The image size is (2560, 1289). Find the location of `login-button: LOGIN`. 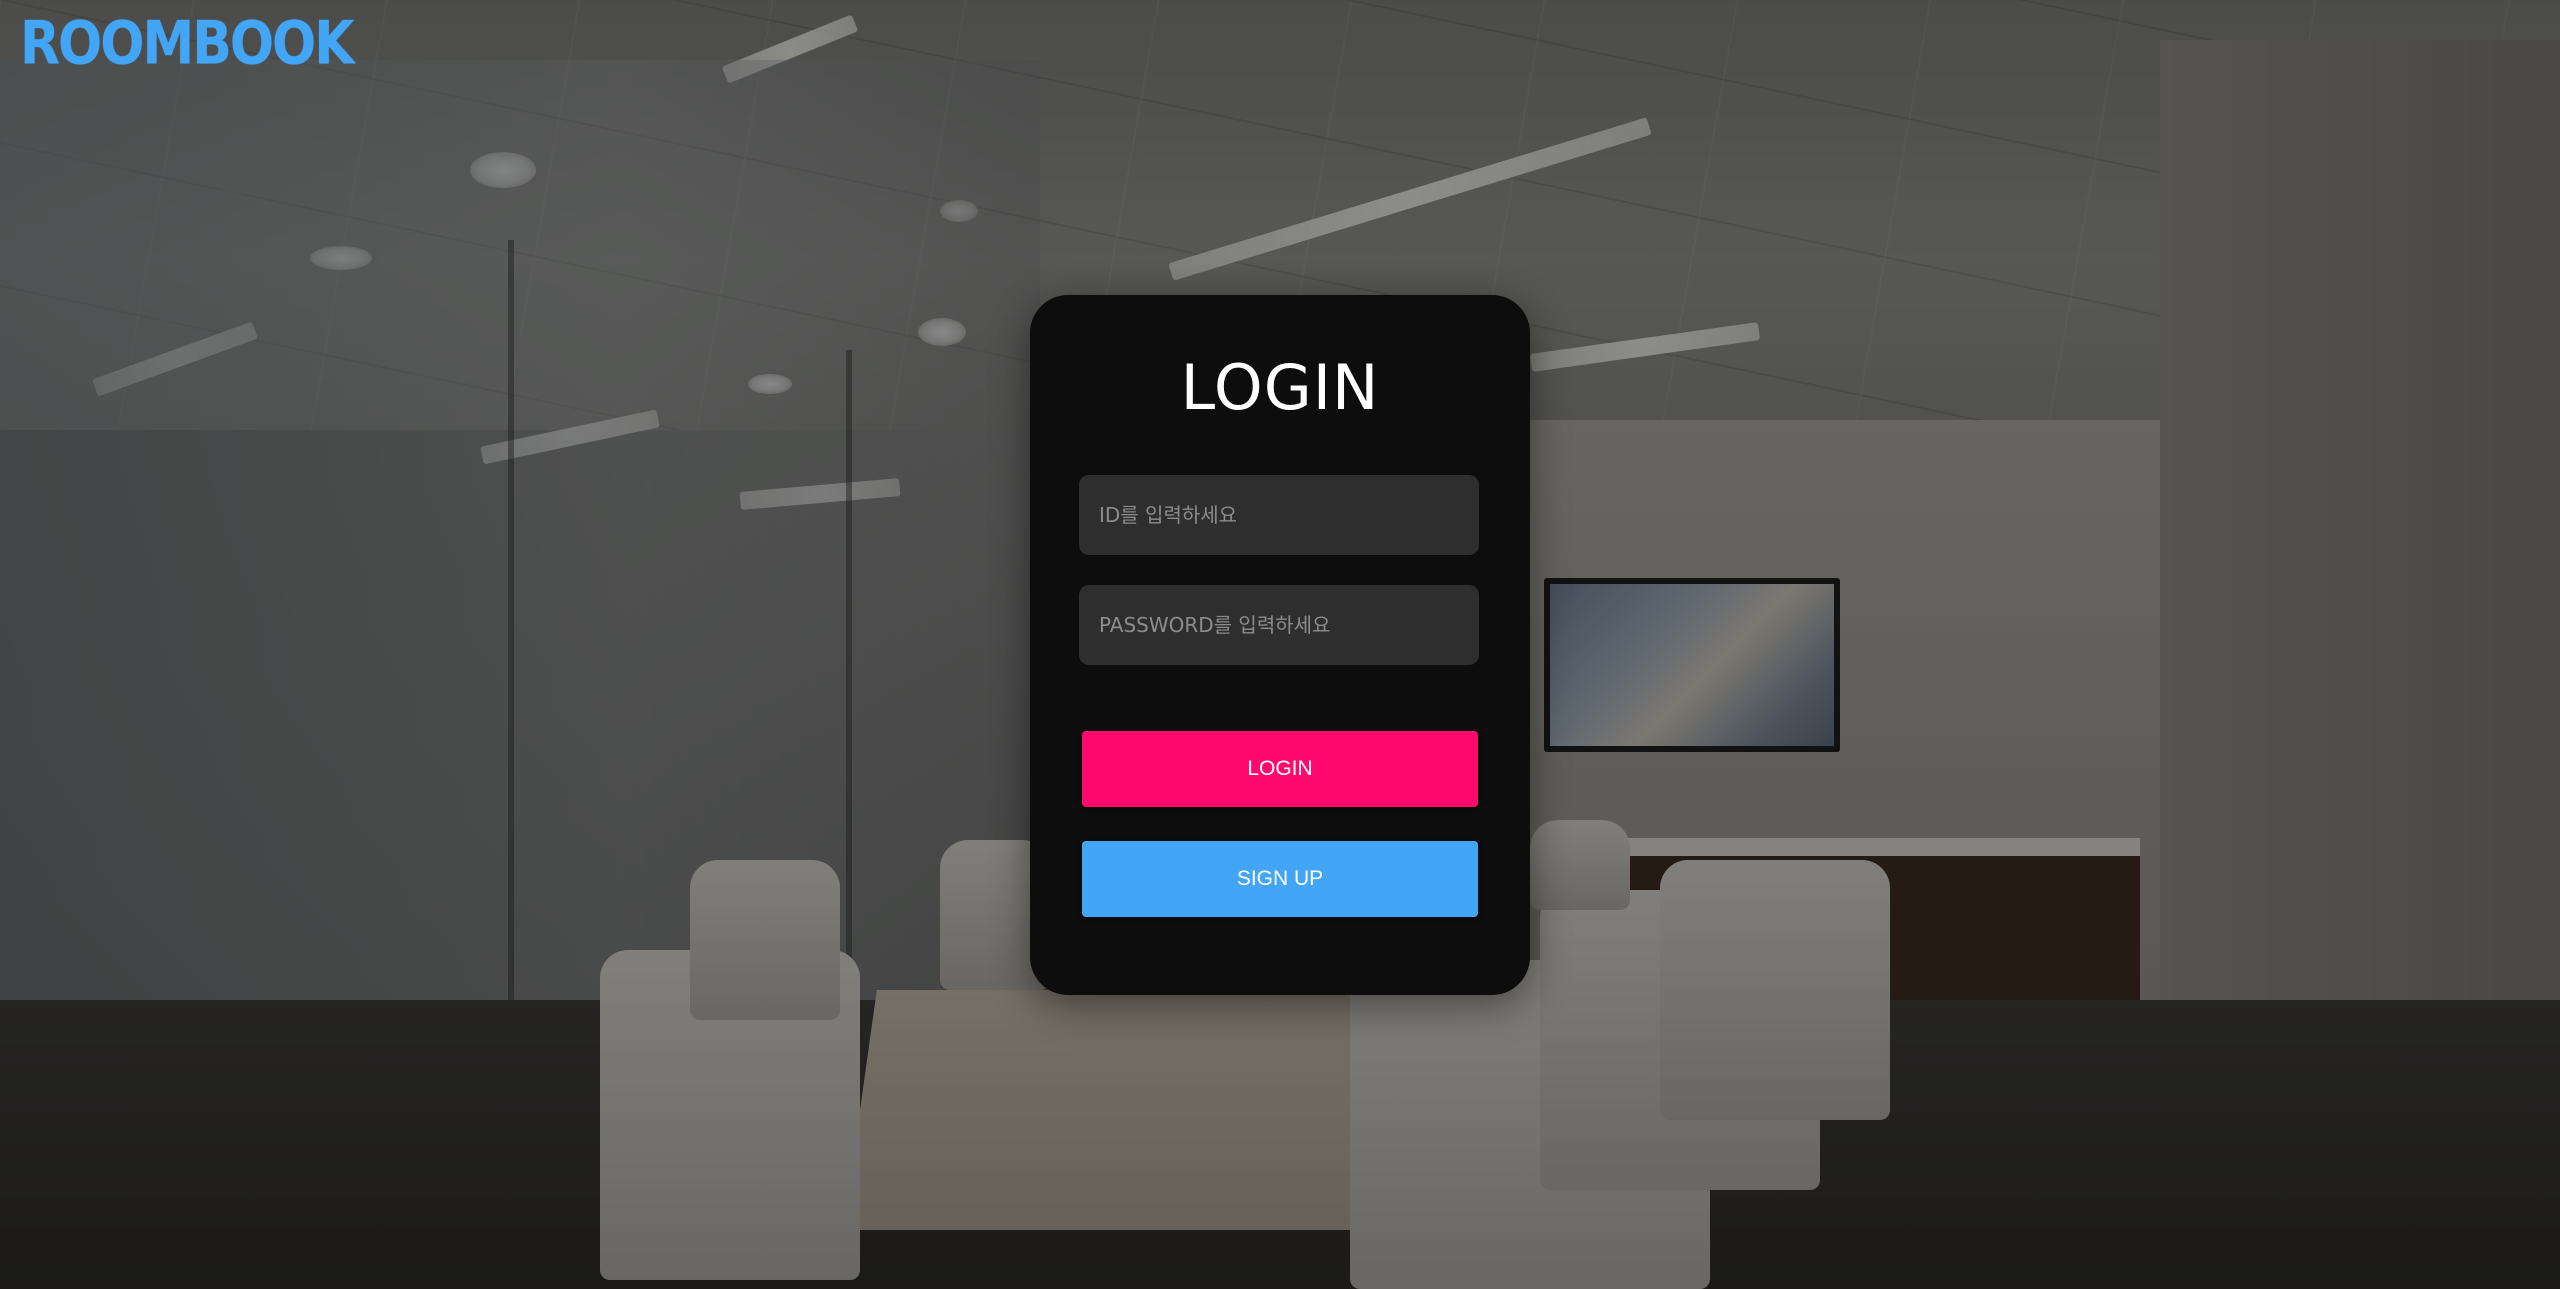

login-button: LOGIN is located at coordinates (1280, 769).